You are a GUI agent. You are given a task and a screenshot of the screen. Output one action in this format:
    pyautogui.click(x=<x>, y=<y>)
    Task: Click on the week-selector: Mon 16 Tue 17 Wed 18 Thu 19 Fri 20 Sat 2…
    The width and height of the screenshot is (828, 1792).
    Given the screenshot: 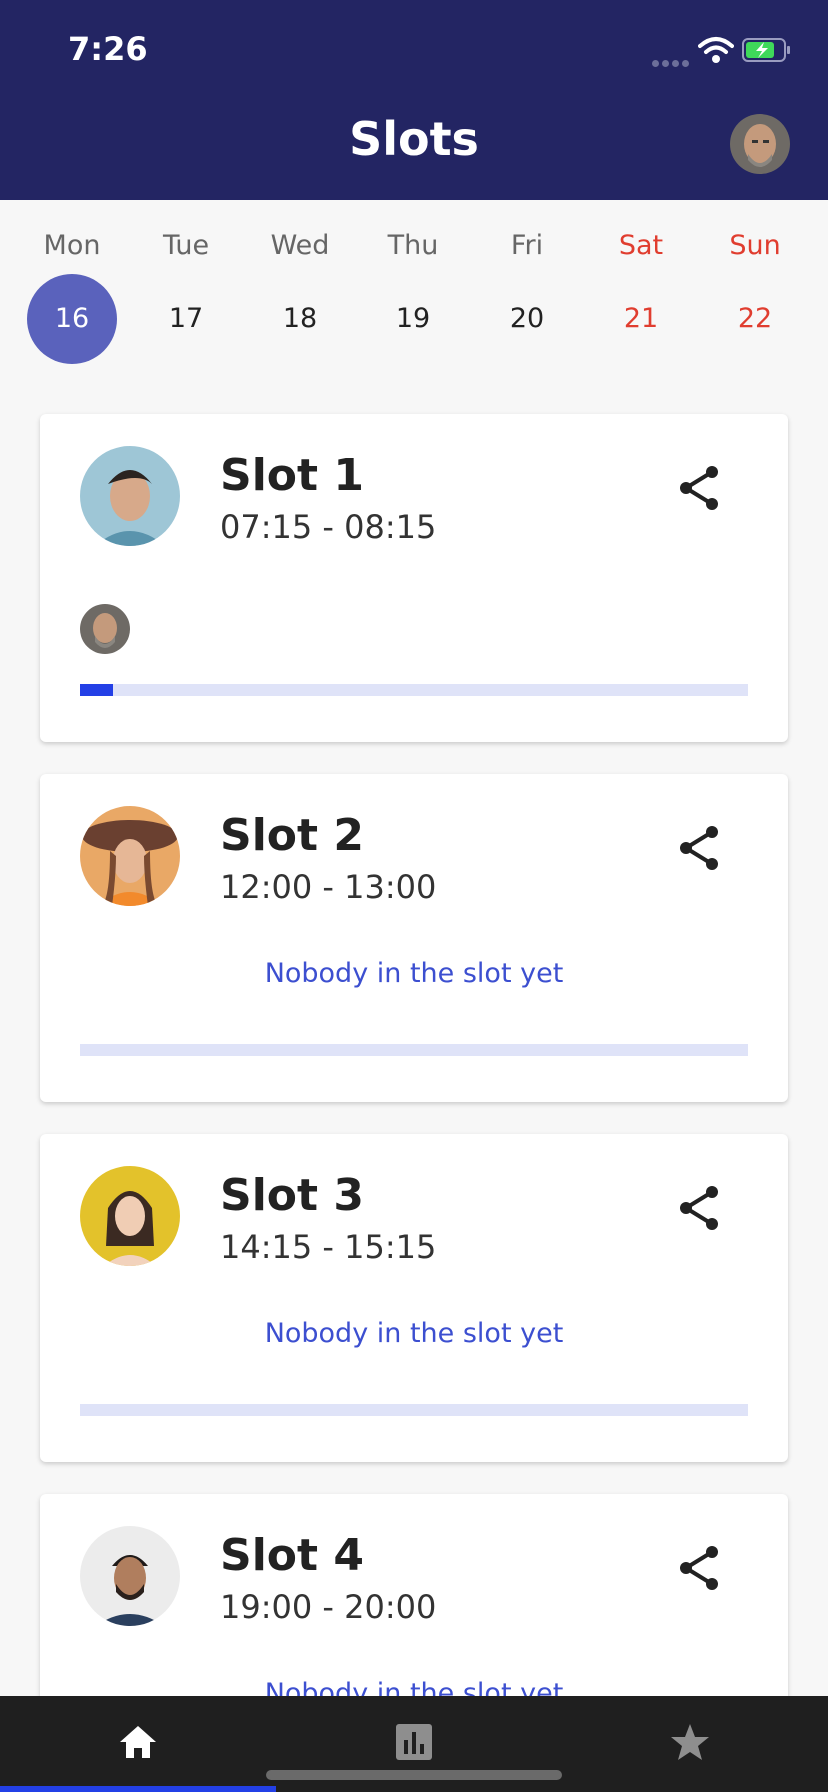 What is the action you would take?
    pyautogui.click(x=414, y=285)
    